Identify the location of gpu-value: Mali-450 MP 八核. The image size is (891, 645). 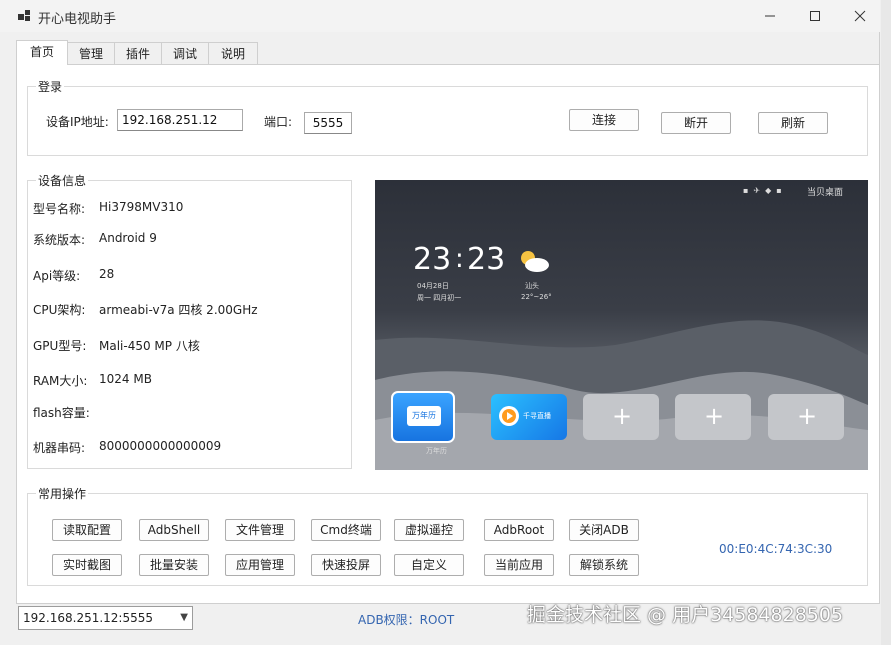
(149, 346).